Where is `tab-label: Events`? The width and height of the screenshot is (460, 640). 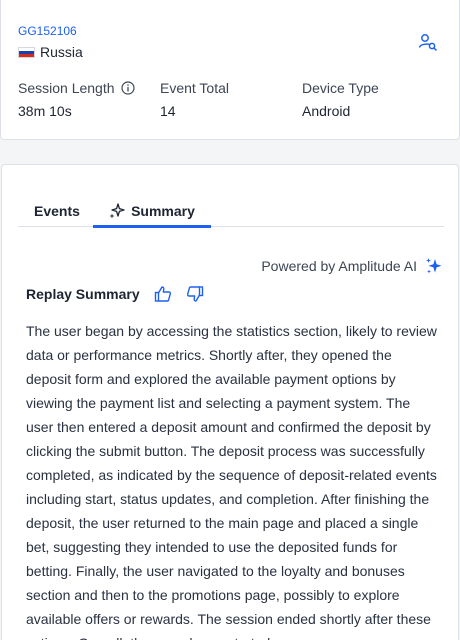 tab-label: Events is located at coordinates (57, 211).